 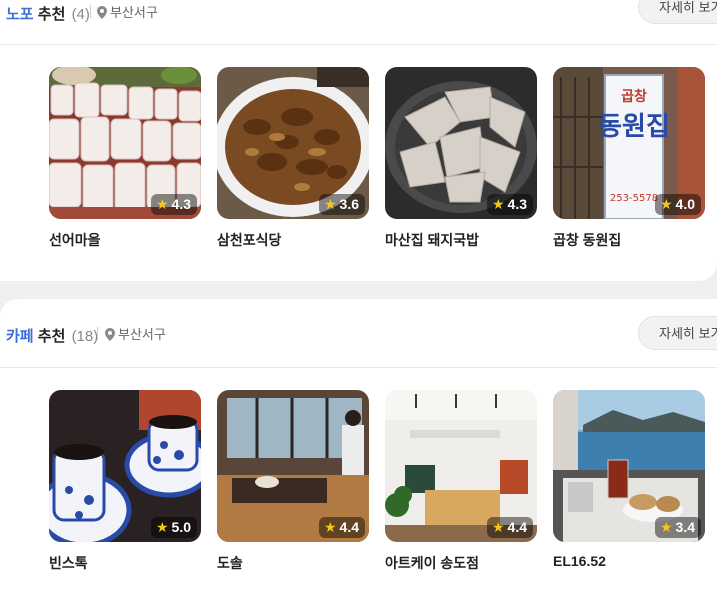 I want to click on section-title: 노포 추천 (4), so click(x=48, y=13).